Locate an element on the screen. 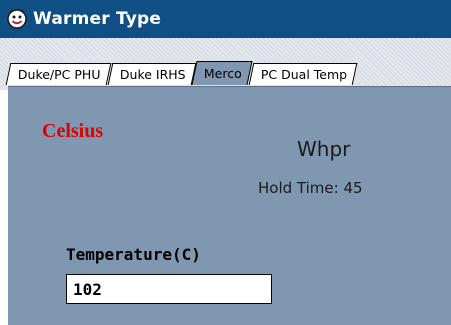 Image resolution: width=451 pixels, height=325 pixels. tab-duke-pc-phu: Duke/PC PHU is located at coordinates (58, 74).